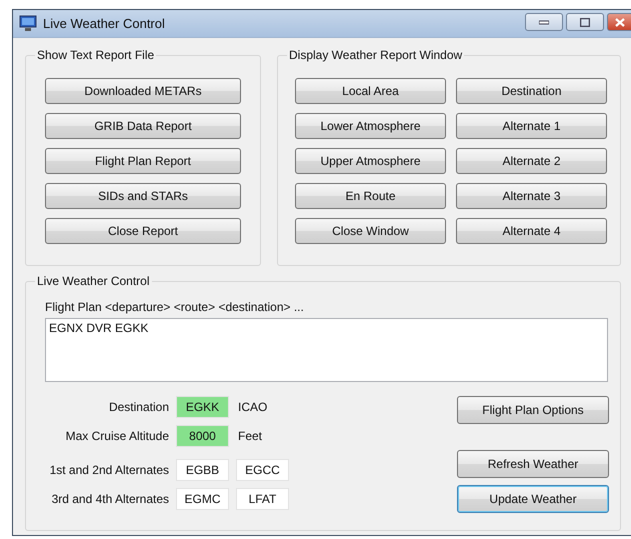 Image resolution: width=631 pixels, height=539 pixels. Describe the element at coordinates (370, 161) in the screenshot. I see `report-button: Upper Atmosphere` at that location.